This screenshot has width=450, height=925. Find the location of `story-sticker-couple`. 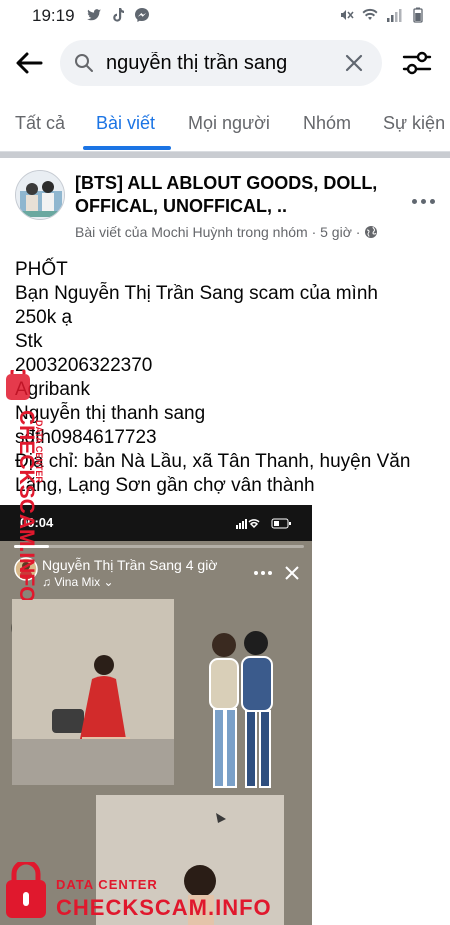

story-sticker-couple is located at coordinates (241, 709).